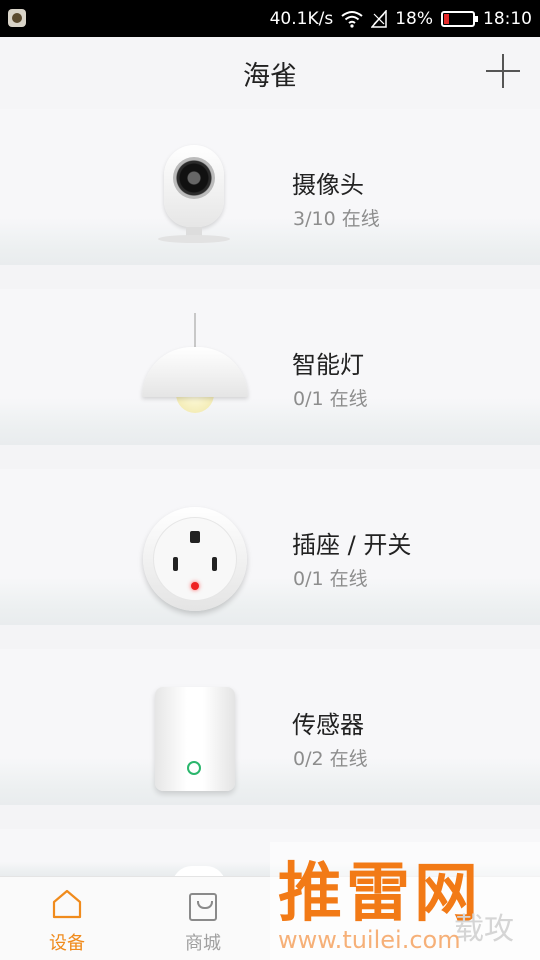 This screenshot has height=960, width=540. I want to click on socket-icon, so click(195, 559).